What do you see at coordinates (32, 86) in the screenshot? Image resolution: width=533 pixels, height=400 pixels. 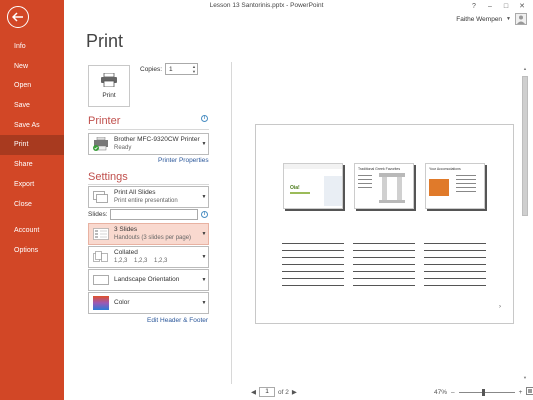 I see `nav-open: Open` at bounding box center [32, 86].